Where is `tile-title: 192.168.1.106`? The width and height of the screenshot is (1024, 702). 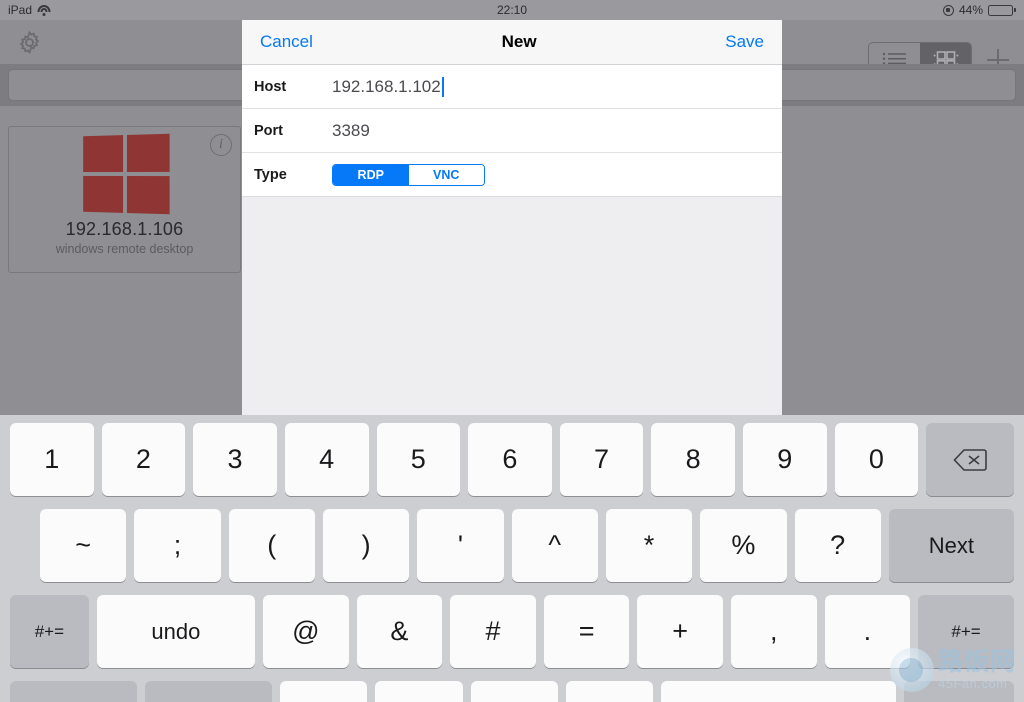
tile-title: 192.168.1.106 is located at coordinates (124, 229).